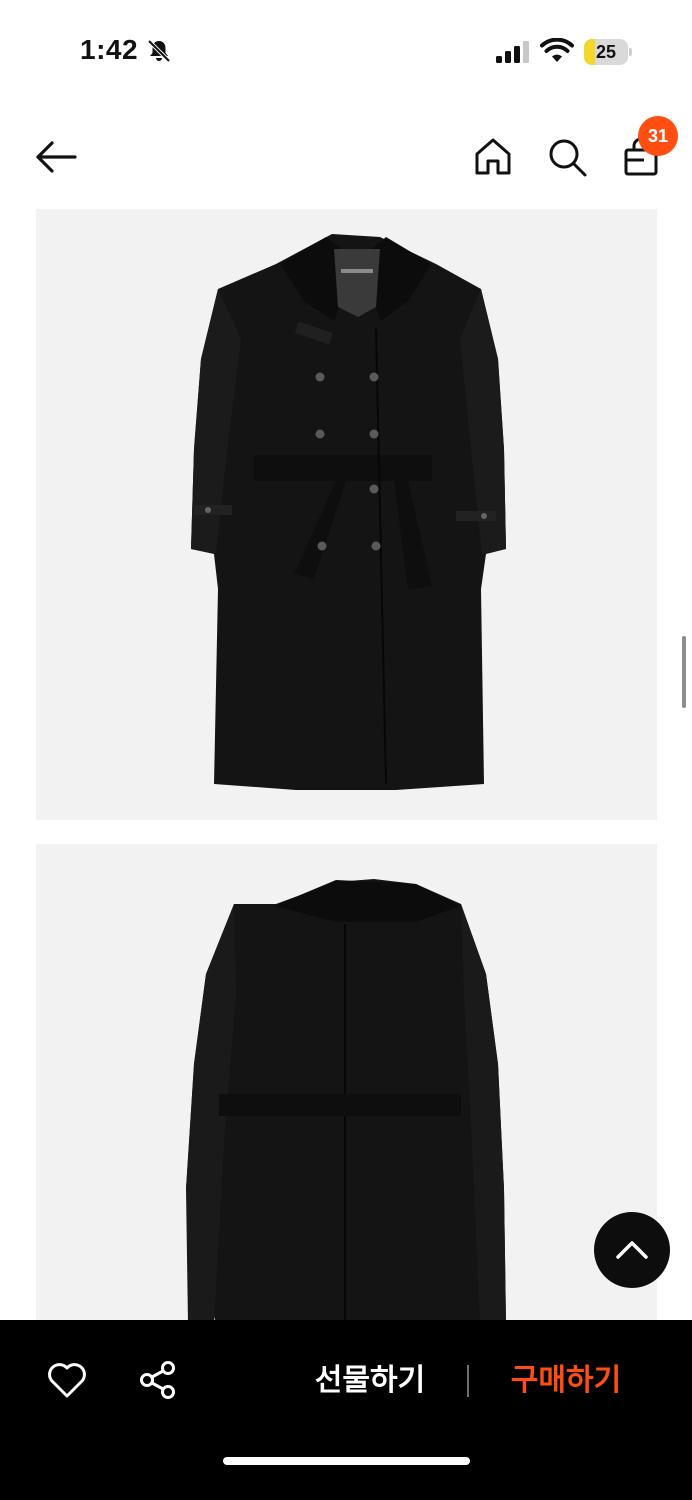  Describe the element at coordinates (684, 672) in the screenshot. I see `scroll-indicator` at that location.